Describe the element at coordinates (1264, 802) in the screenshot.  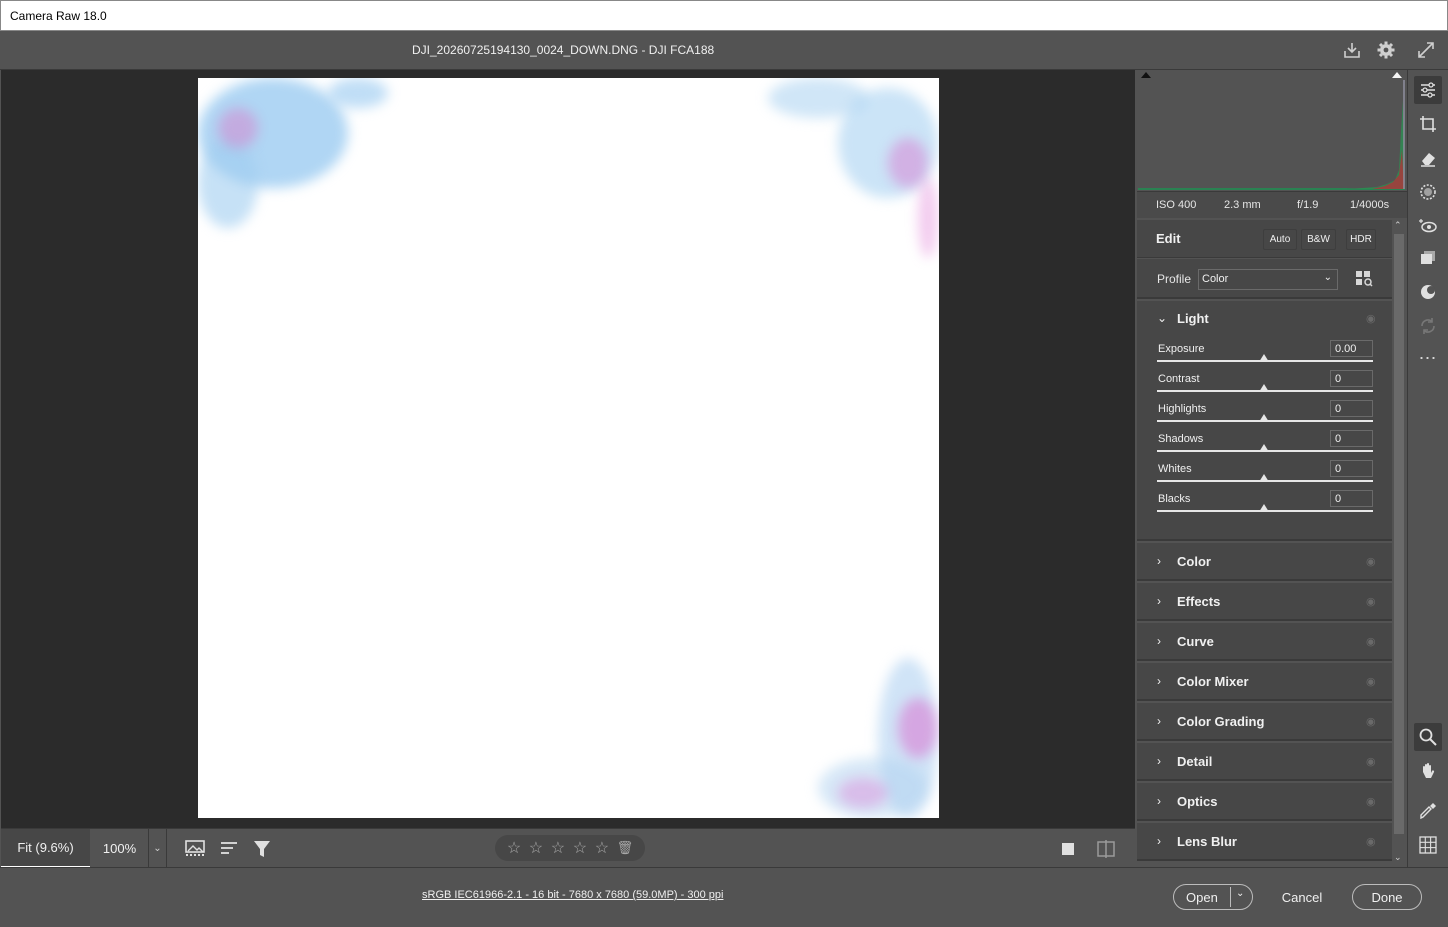
I see `section-optics: › Optics ◉` at that location.